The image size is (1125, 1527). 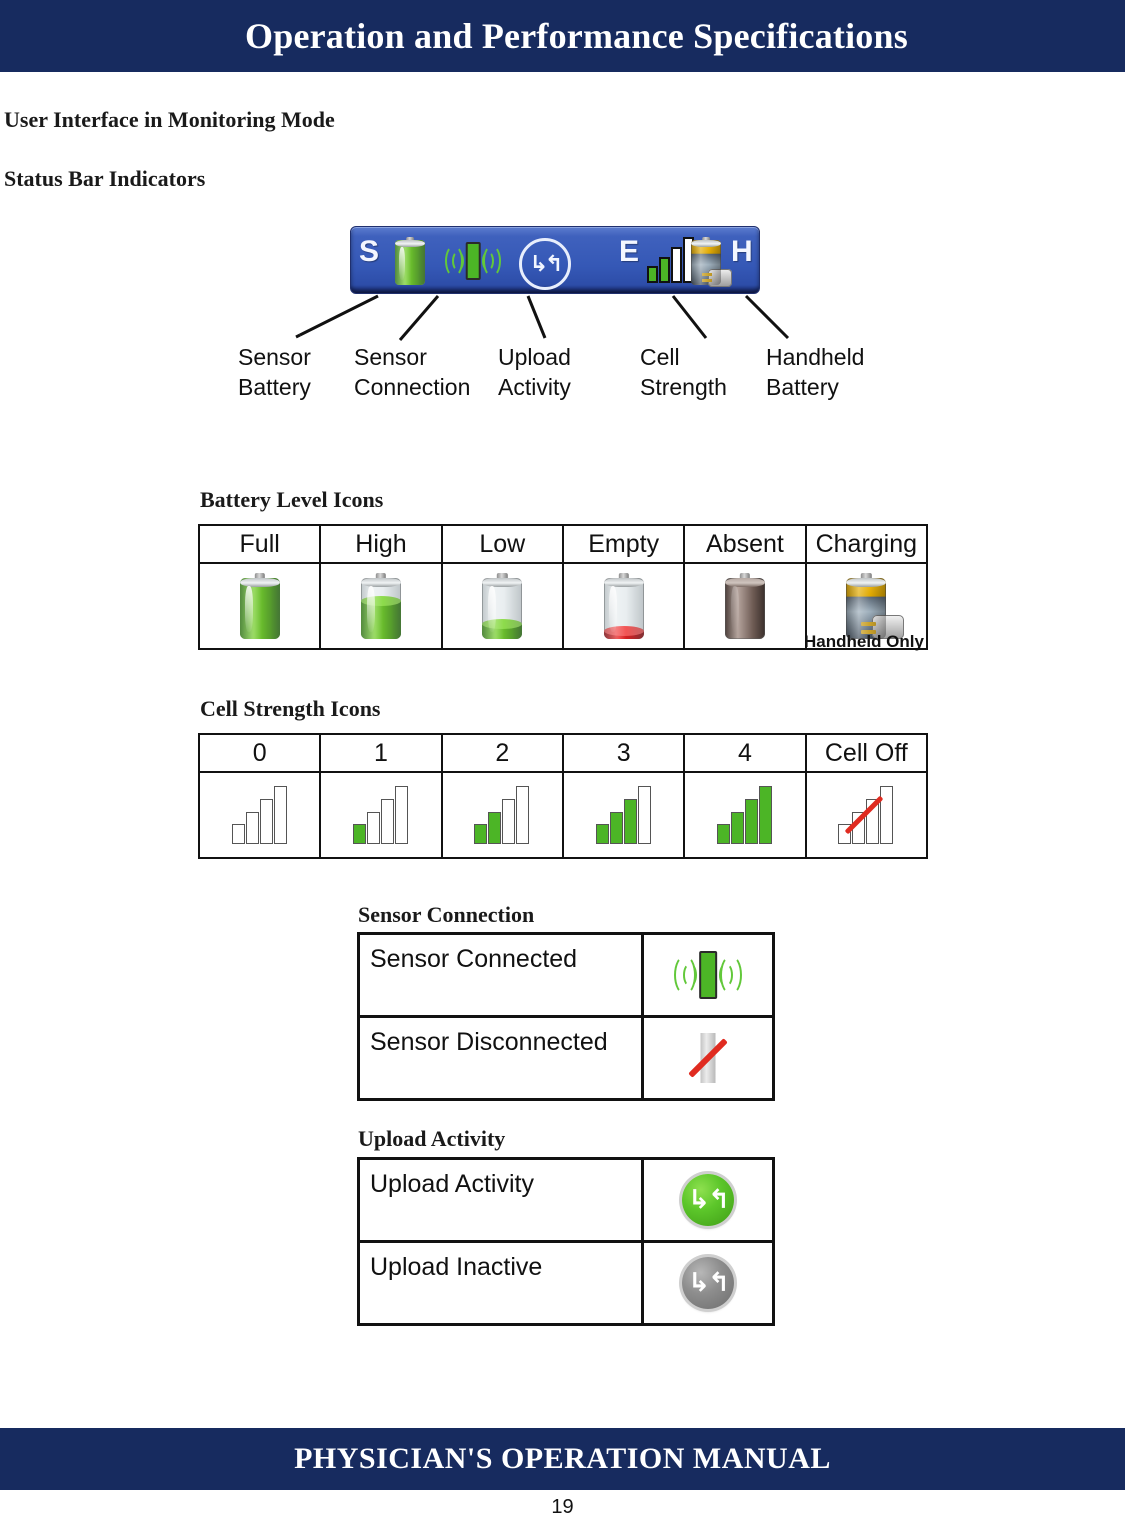 What do you see at coordinates (259, 544) in the screenshot?
I see `battery-header-full: Full` at bounding box center [259, 544].